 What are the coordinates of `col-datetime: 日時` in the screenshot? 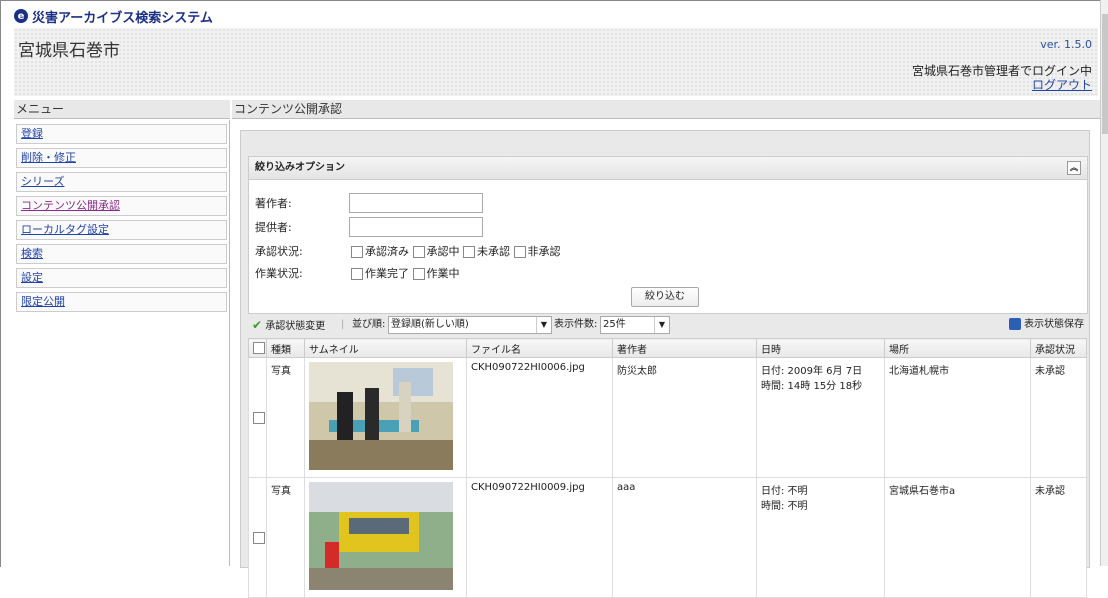 It's located at (820, 348).